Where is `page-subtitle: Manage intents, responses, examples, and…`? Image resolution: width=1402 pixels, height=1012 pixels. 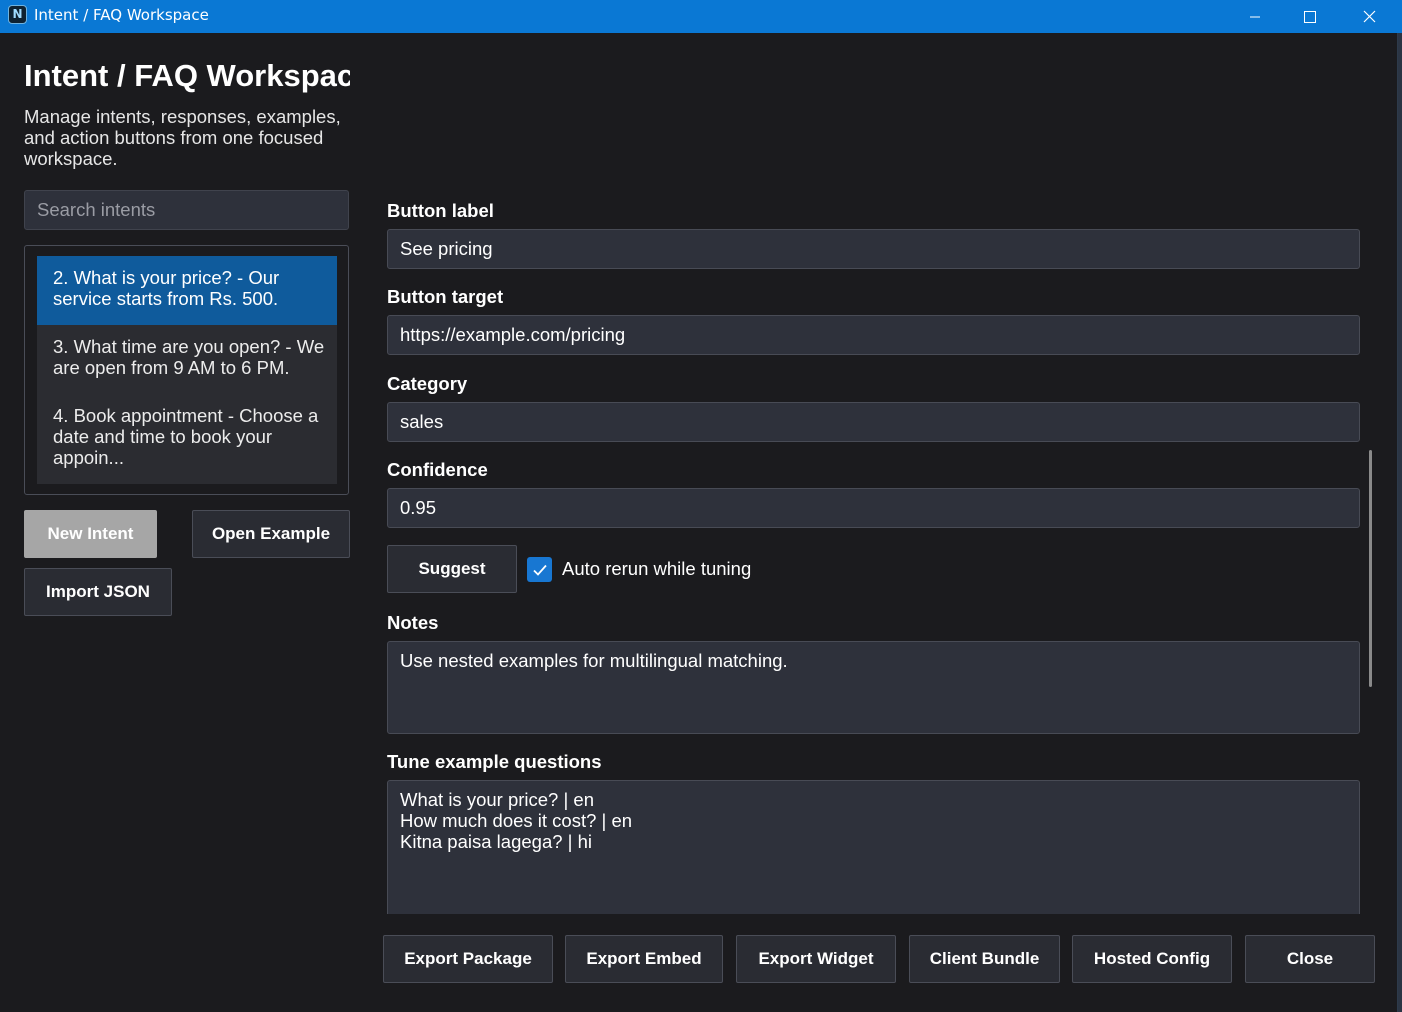
page-subtitle: Manage intents, responses, examples, and… is located at coordinates (182, 137).